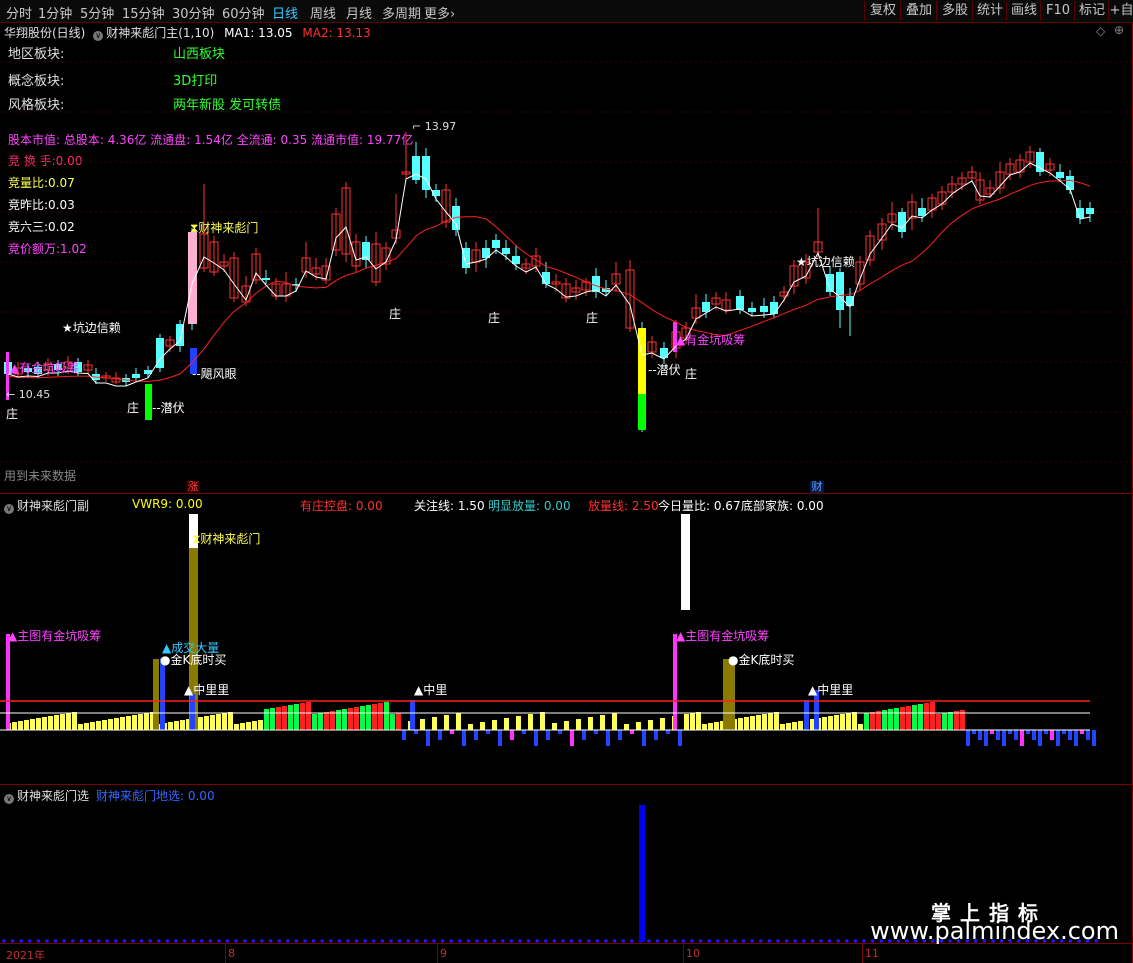 The width and height of the screenshot is (1133, 963). What do you see at coordinates (439, 12) in the screenshot?
I see `period-tab-more: 更多›` at bounding box center [439, 12].